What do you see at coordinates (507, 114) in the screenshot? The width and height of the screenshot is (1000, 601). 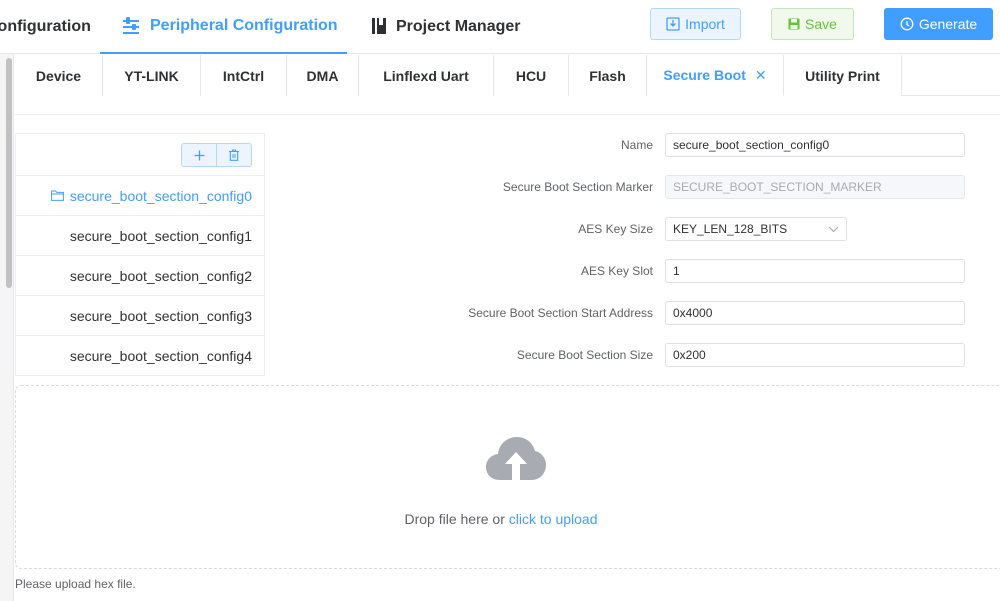 I see `content-divider` at bounding box center [507, 114].